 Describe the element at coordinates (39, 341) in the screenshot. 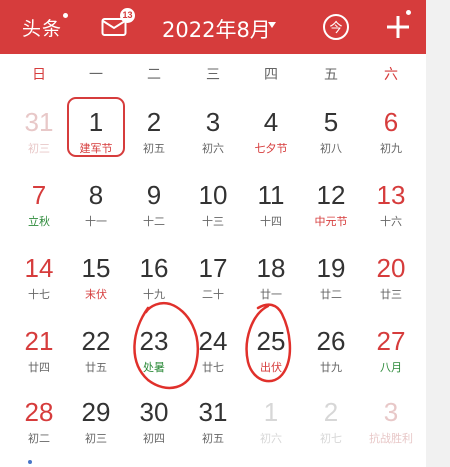

I see `day-number: 21` at that location.